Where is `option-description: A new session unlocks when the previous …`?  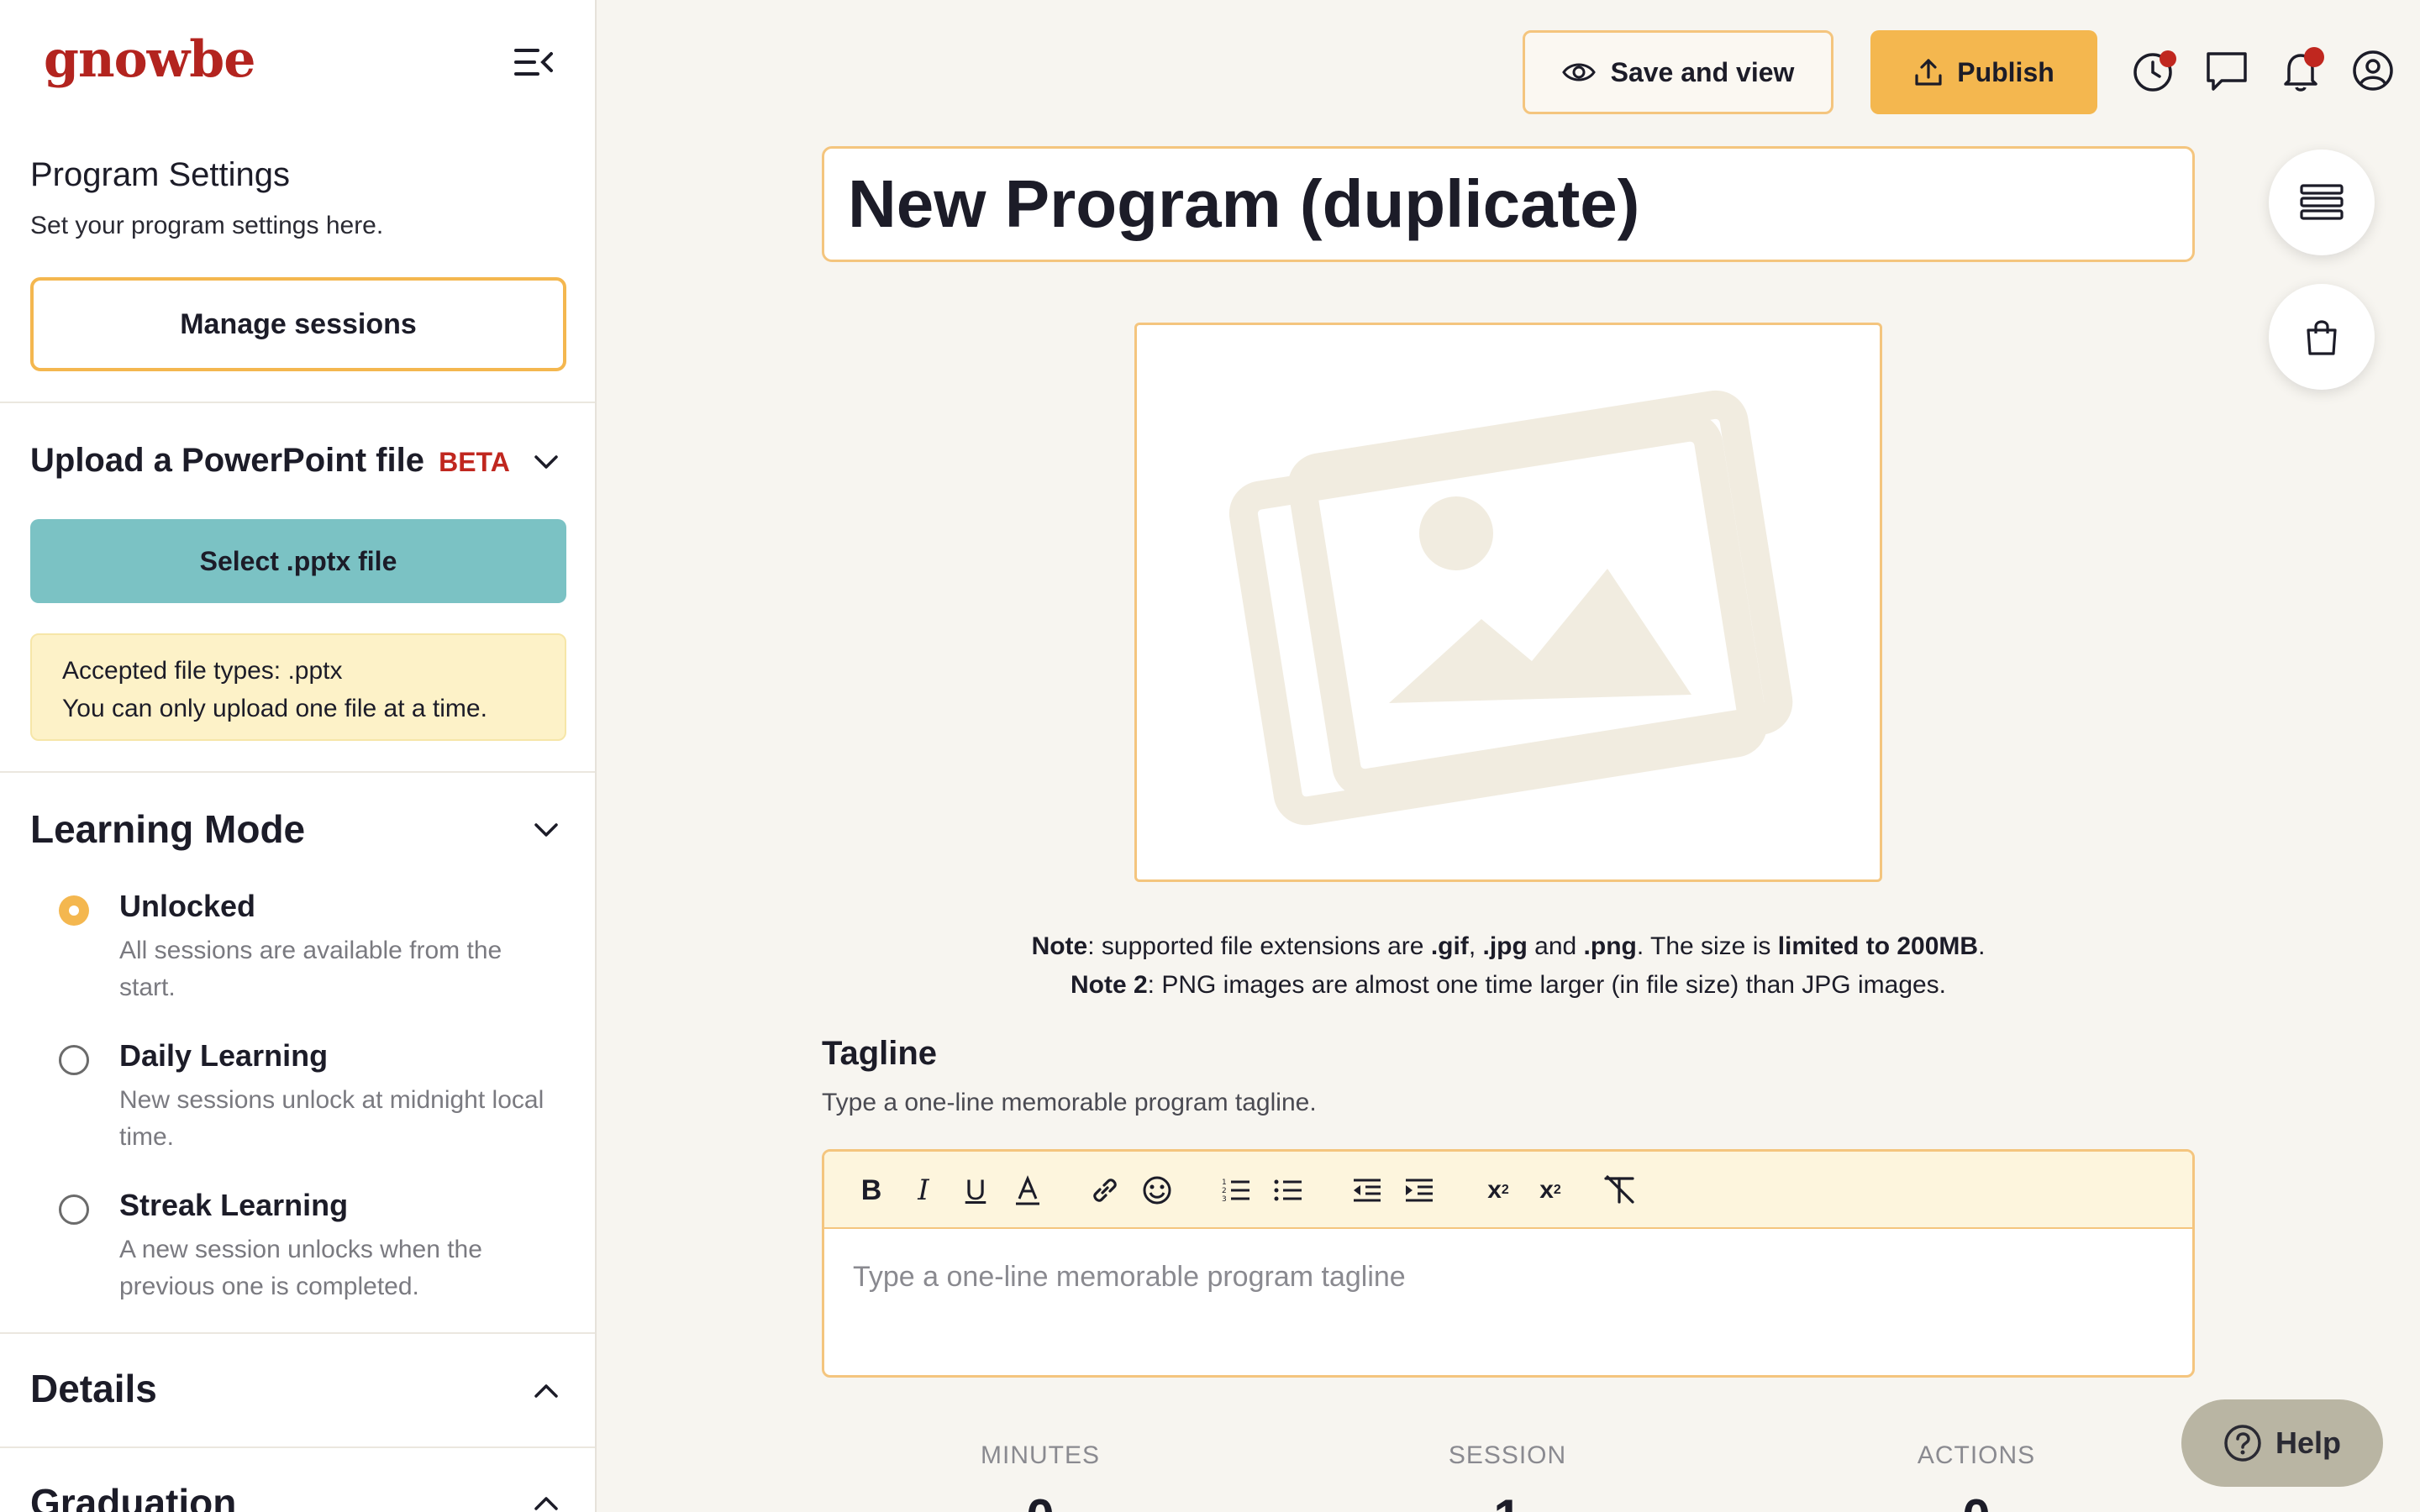
option-description: A new session unlocks when the previous … is located at coordinates (300, 1268).